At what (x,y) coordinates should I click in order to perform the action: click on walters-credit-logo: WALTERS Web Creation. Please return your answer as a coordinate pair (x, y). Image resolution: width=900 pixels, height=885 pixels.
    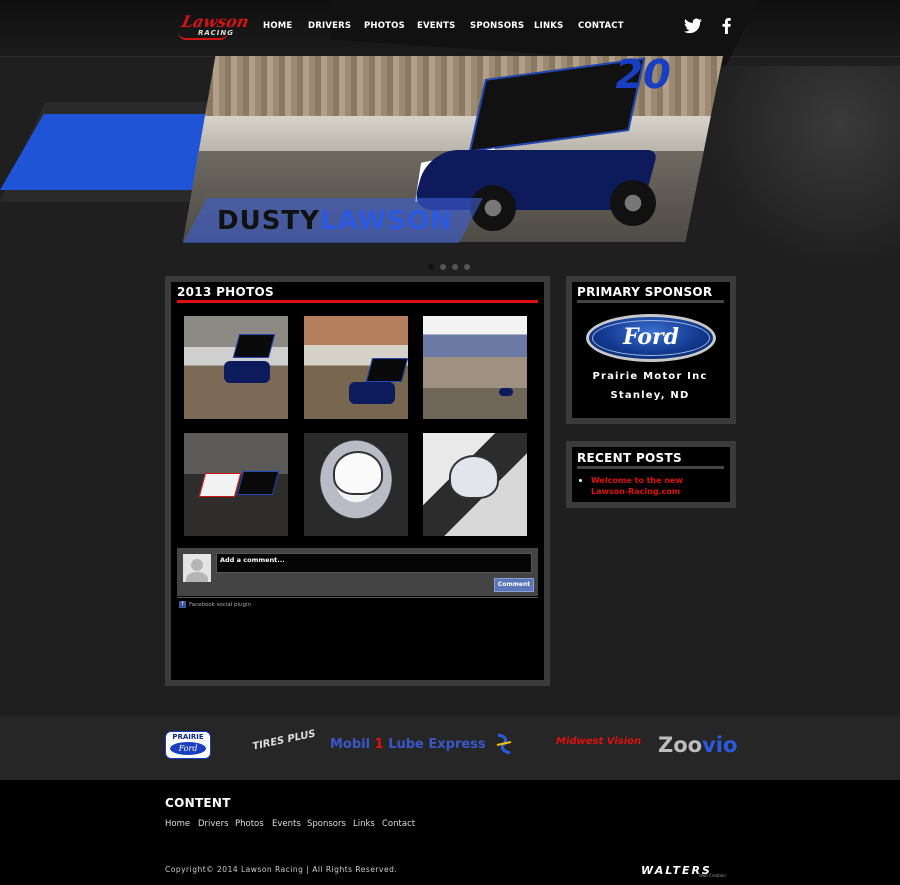
    Looking at the image, I should click on (683, 868).